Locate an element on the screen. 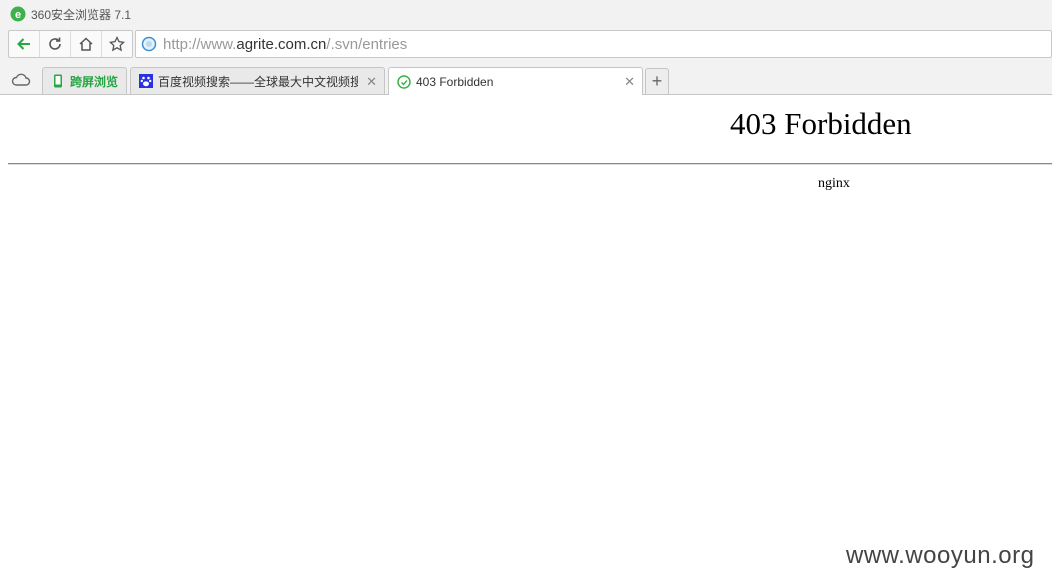 This screenshot has width=1052, height=585. error-heading: 403 Forbidden is located at coordinates (821, 123).